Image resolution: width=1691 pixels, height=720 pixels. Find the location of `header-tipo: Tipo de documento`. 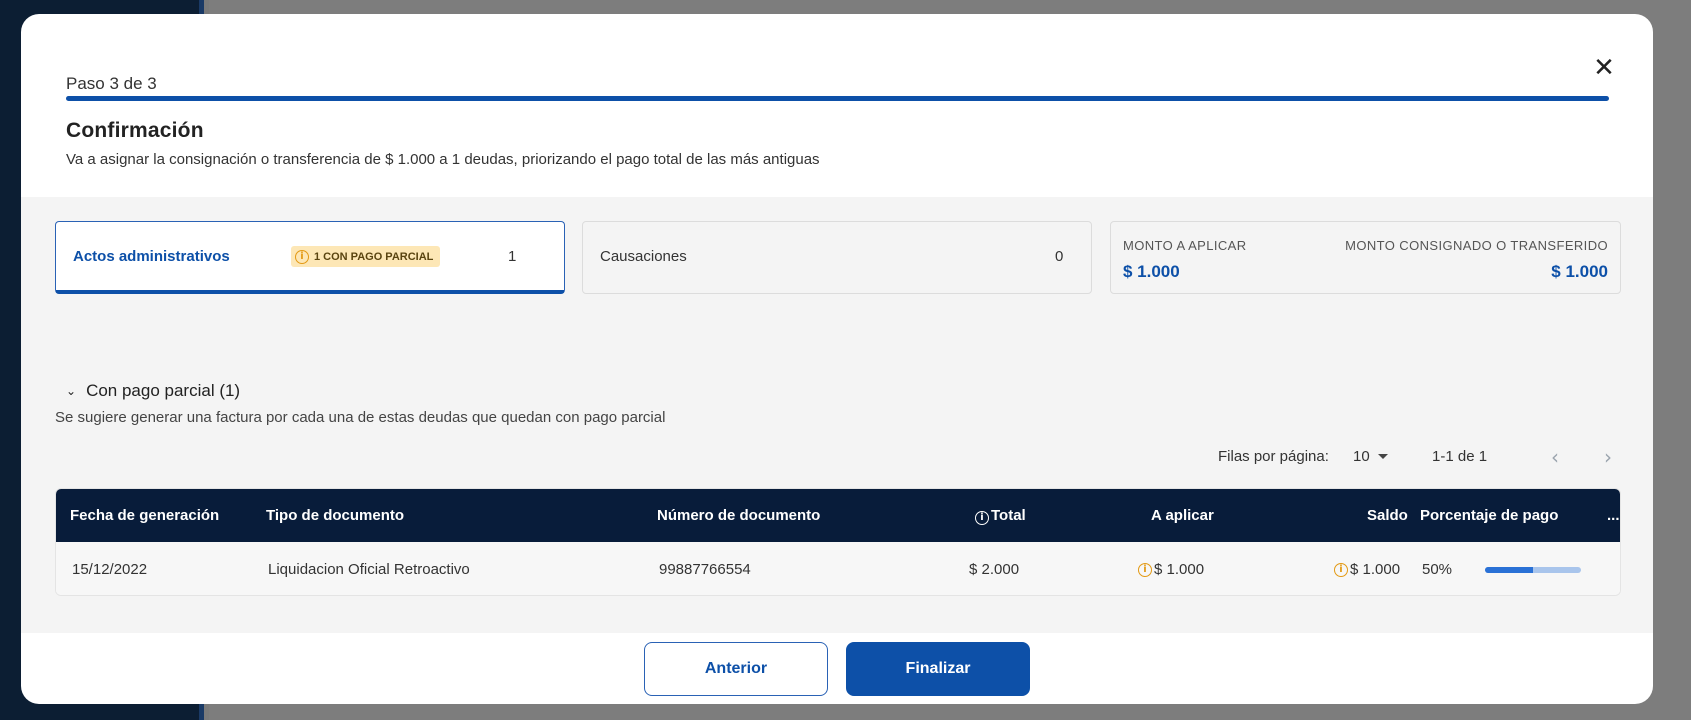

header-tipo: Tipo de documento is located at coordinates (335, 515).